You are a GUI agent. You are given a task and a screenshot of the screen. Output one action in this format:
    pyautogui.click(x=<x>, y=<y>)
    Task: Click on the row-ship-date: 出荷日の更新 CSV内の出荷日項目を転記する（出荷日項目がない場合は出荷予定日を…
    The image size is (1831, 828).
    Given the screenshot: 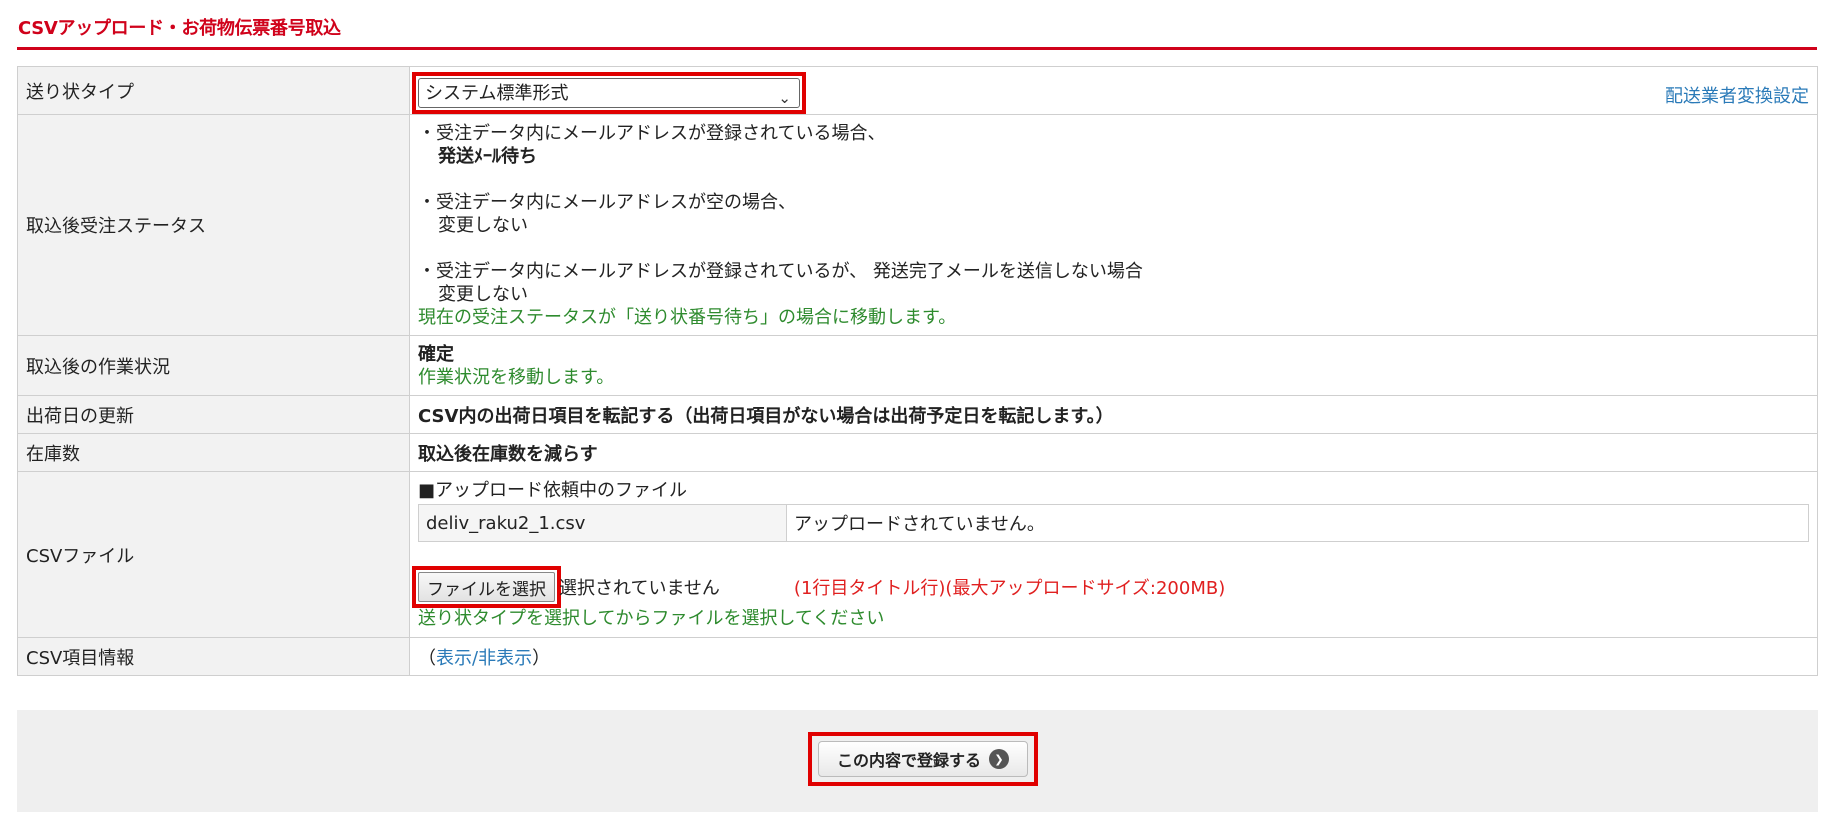 What is the action you would take?
    pyautogui.click(x=917, y=414)
    